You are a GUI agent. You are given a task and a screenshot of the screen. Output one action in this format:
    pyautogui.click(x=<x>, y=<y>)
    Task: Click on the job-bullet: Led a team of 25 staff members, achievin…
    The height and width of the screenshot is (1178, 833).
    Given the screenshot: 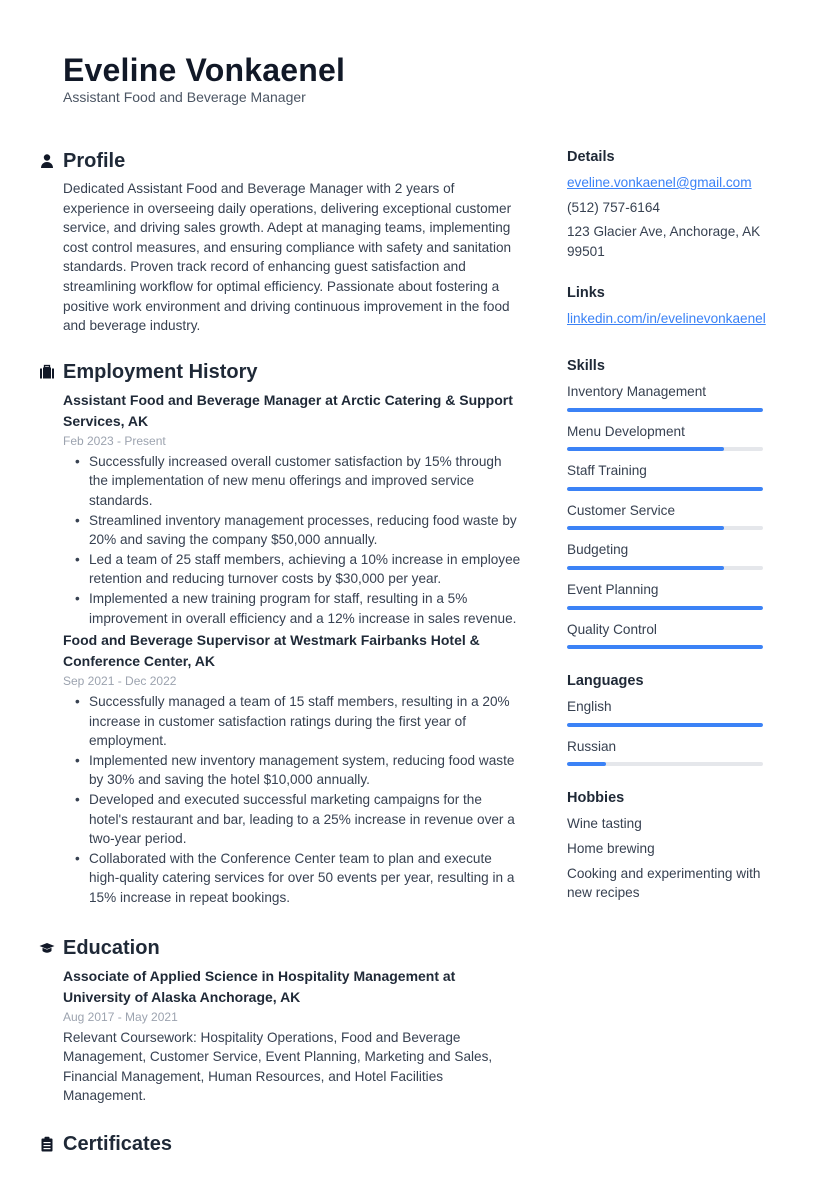 What is the action you would take?
    pyautogui.click(x=299, y=569)
    